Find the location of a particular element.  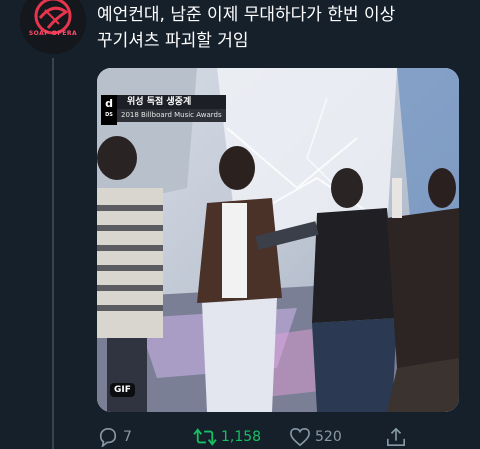

reply-count: 7 is located at coordinates (127, 437).